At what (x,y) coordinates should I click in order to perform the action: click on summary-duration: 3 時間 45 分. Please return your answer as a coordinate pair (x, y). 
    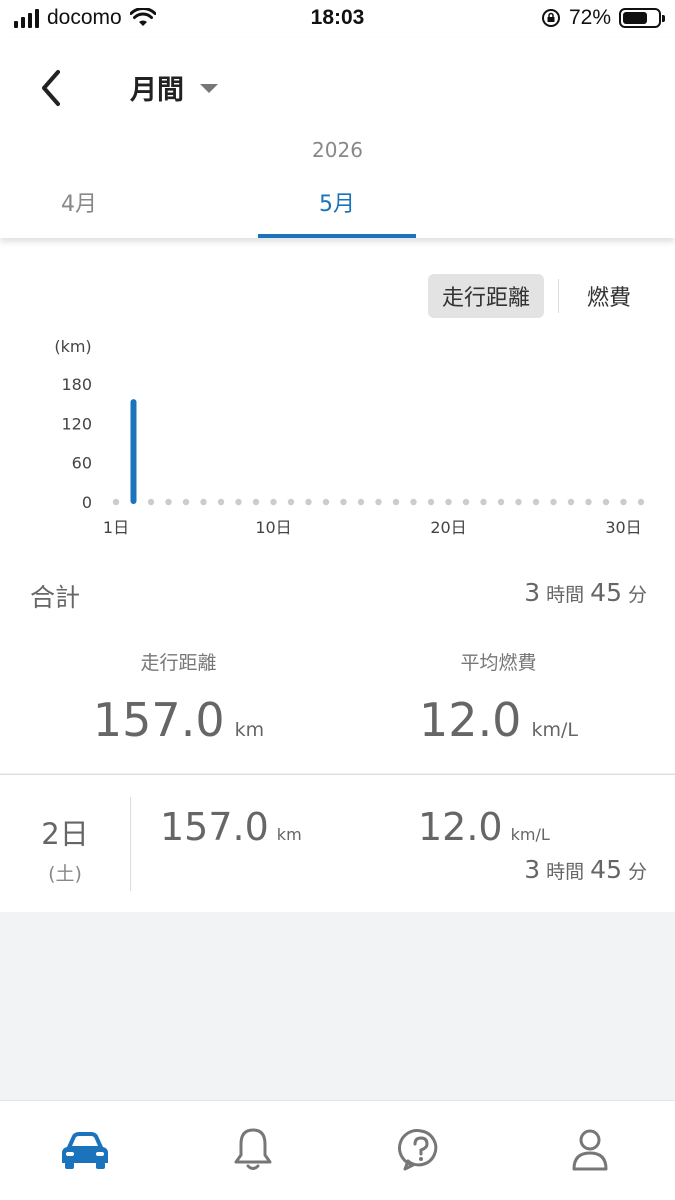
    Looking at the image, I should click on (585, 592).